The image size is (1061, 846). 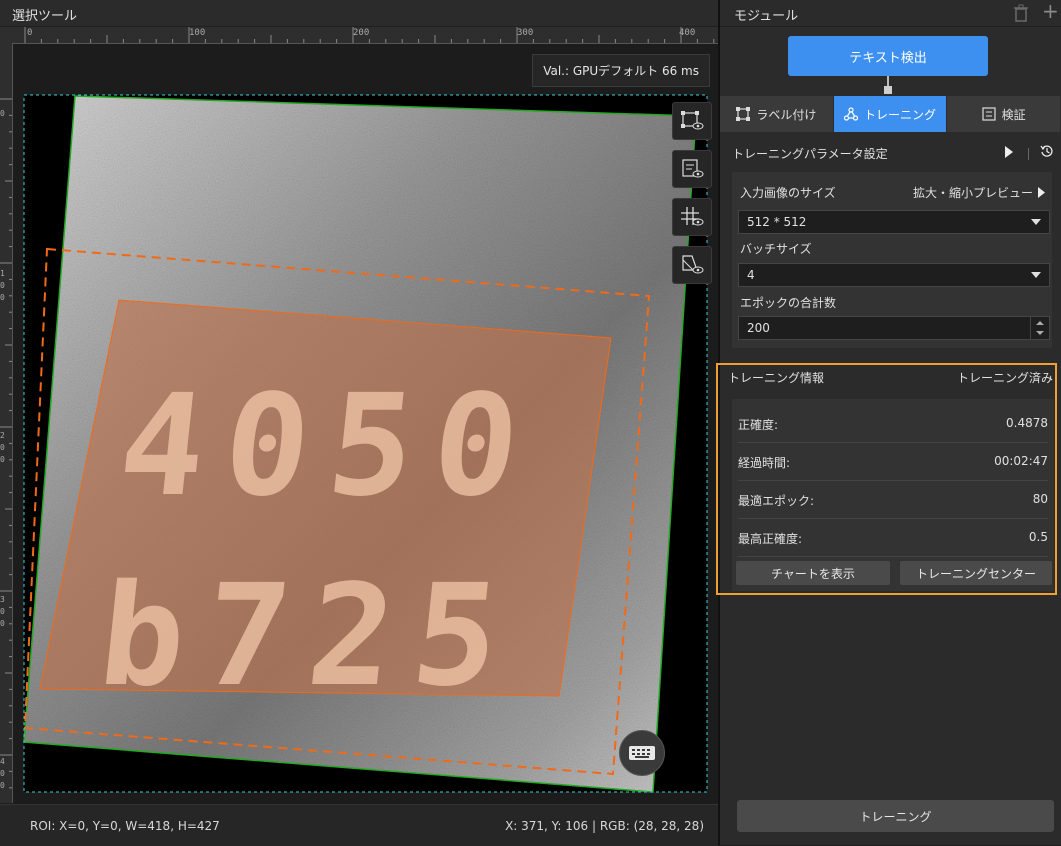 I want to click on training-status: トレーニング済み, so click(x=1004, y=378).